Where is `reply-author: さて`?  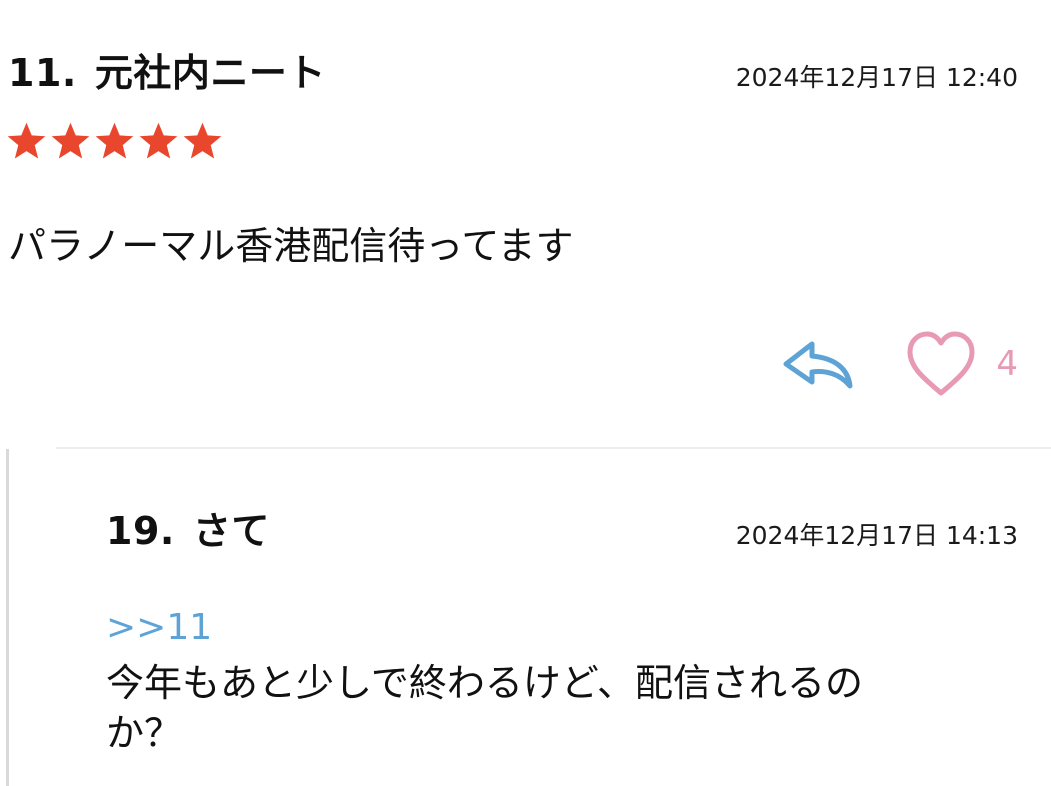 reply-author: さて is located at coordinates (231, 531).